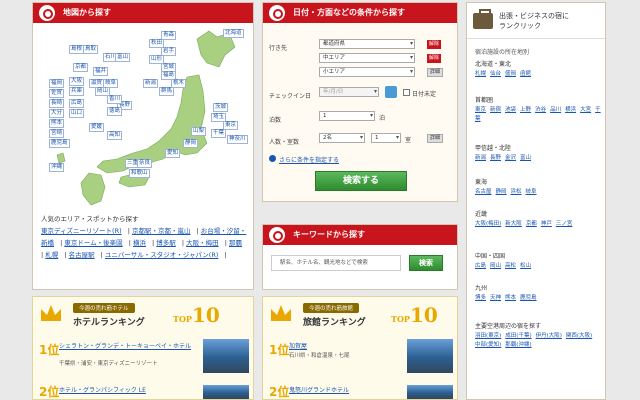 This screenshot has width=640, height=400. What do you see at coordinates (564, 224) in the screenshot?
I see `ranking-area-link: 三ノ宮` at bounding box center [564, 224].